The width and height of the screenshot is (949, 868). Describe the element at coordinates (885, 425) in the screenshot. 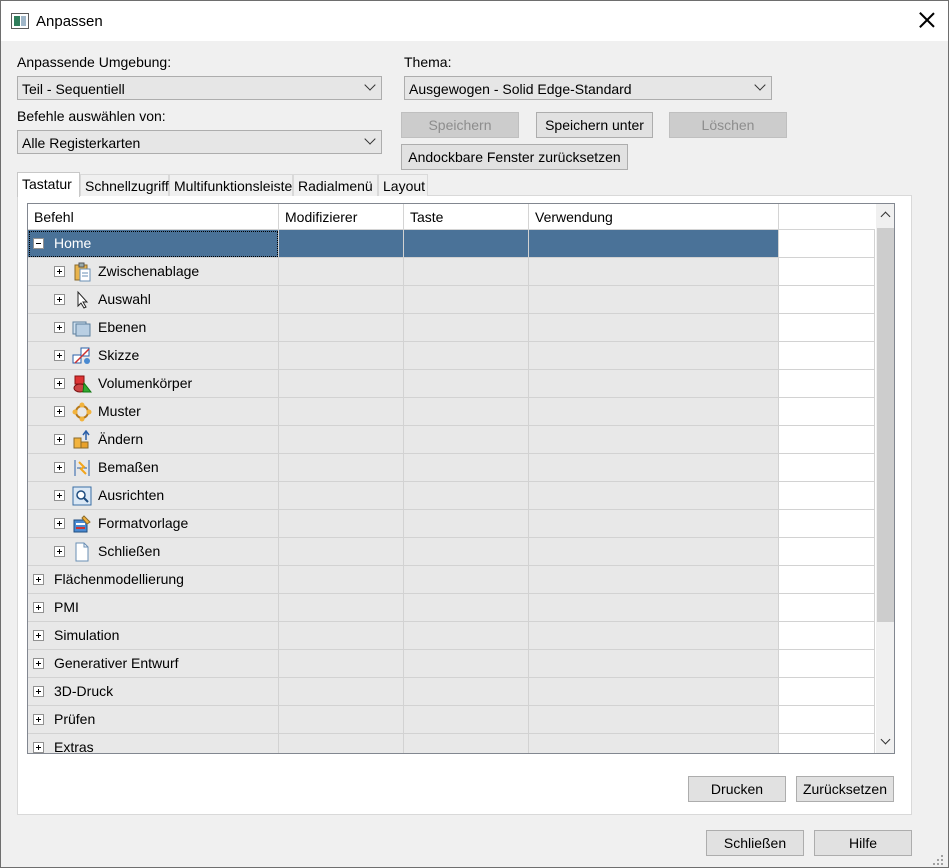

I see `scrollbar-thumb` at that location.